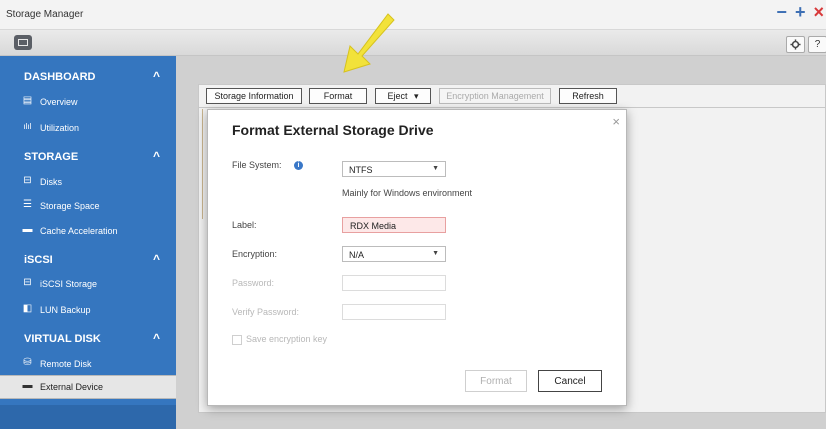 The height and width of the screenshot is (429, 826). I want to click on info-icon: i, so click(299, 166).